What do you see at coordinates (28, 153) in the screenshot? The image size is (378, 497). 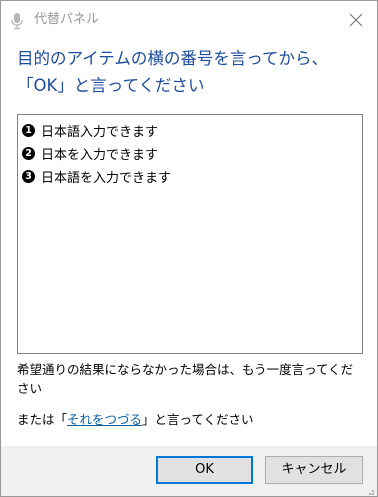 I see `number-badge: 2` at bounding box center [28, 153].